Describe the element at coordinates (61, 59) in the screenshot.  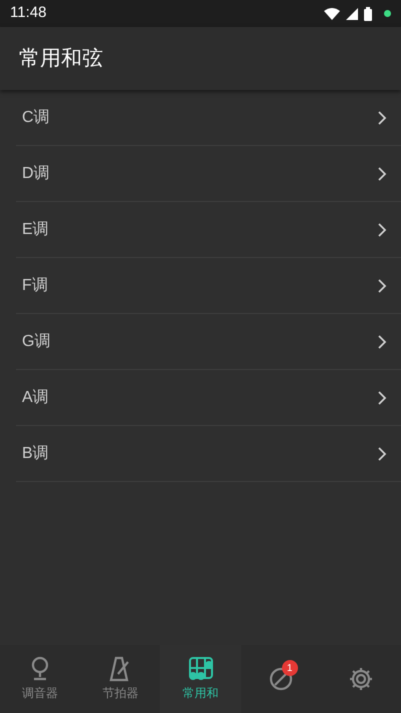
I see `page-title: 常用和弦` at that location.